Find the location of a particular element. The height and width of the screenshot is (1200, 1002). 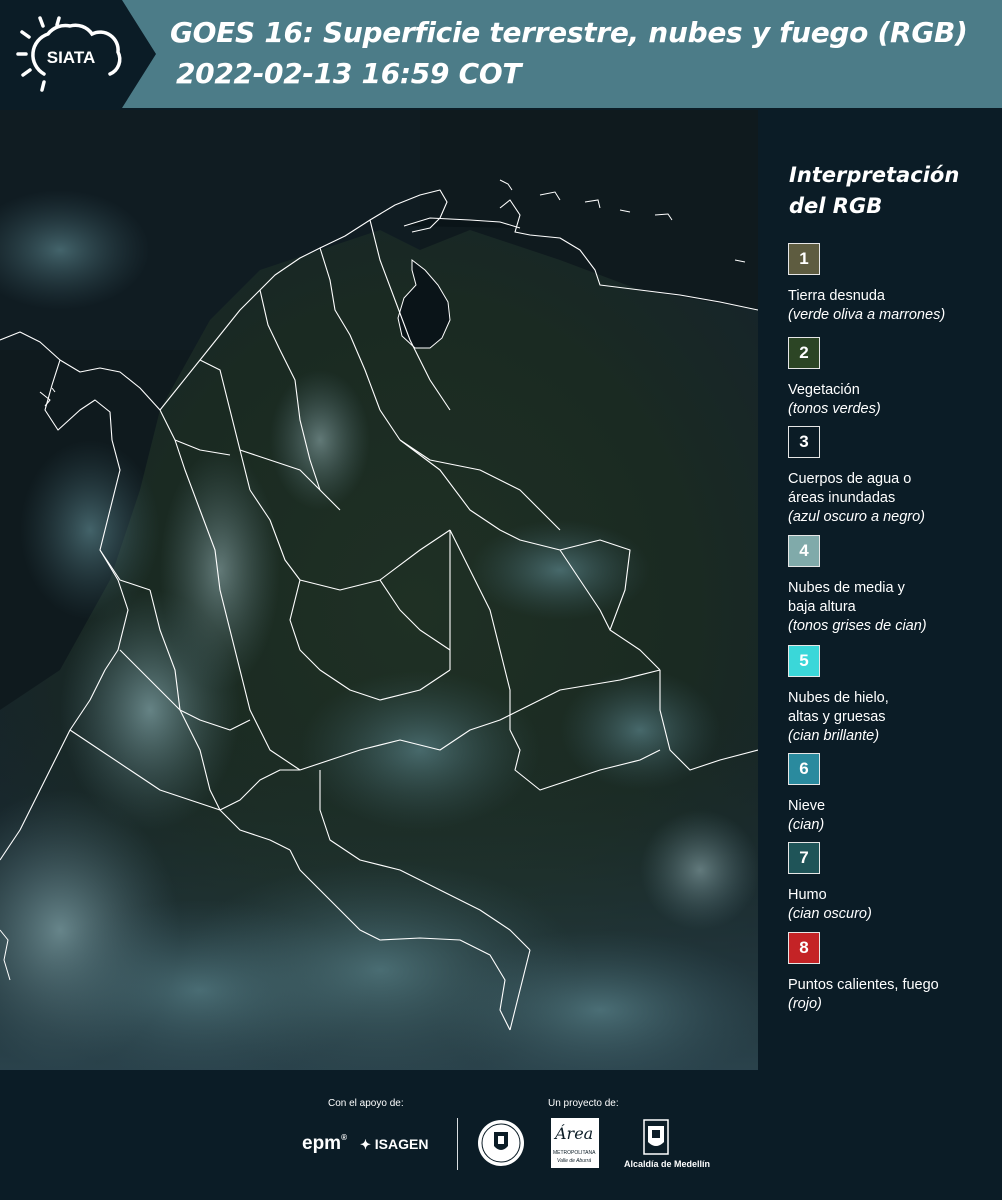

siata-logo-text: SIATA is located at coordinates (71, 57).